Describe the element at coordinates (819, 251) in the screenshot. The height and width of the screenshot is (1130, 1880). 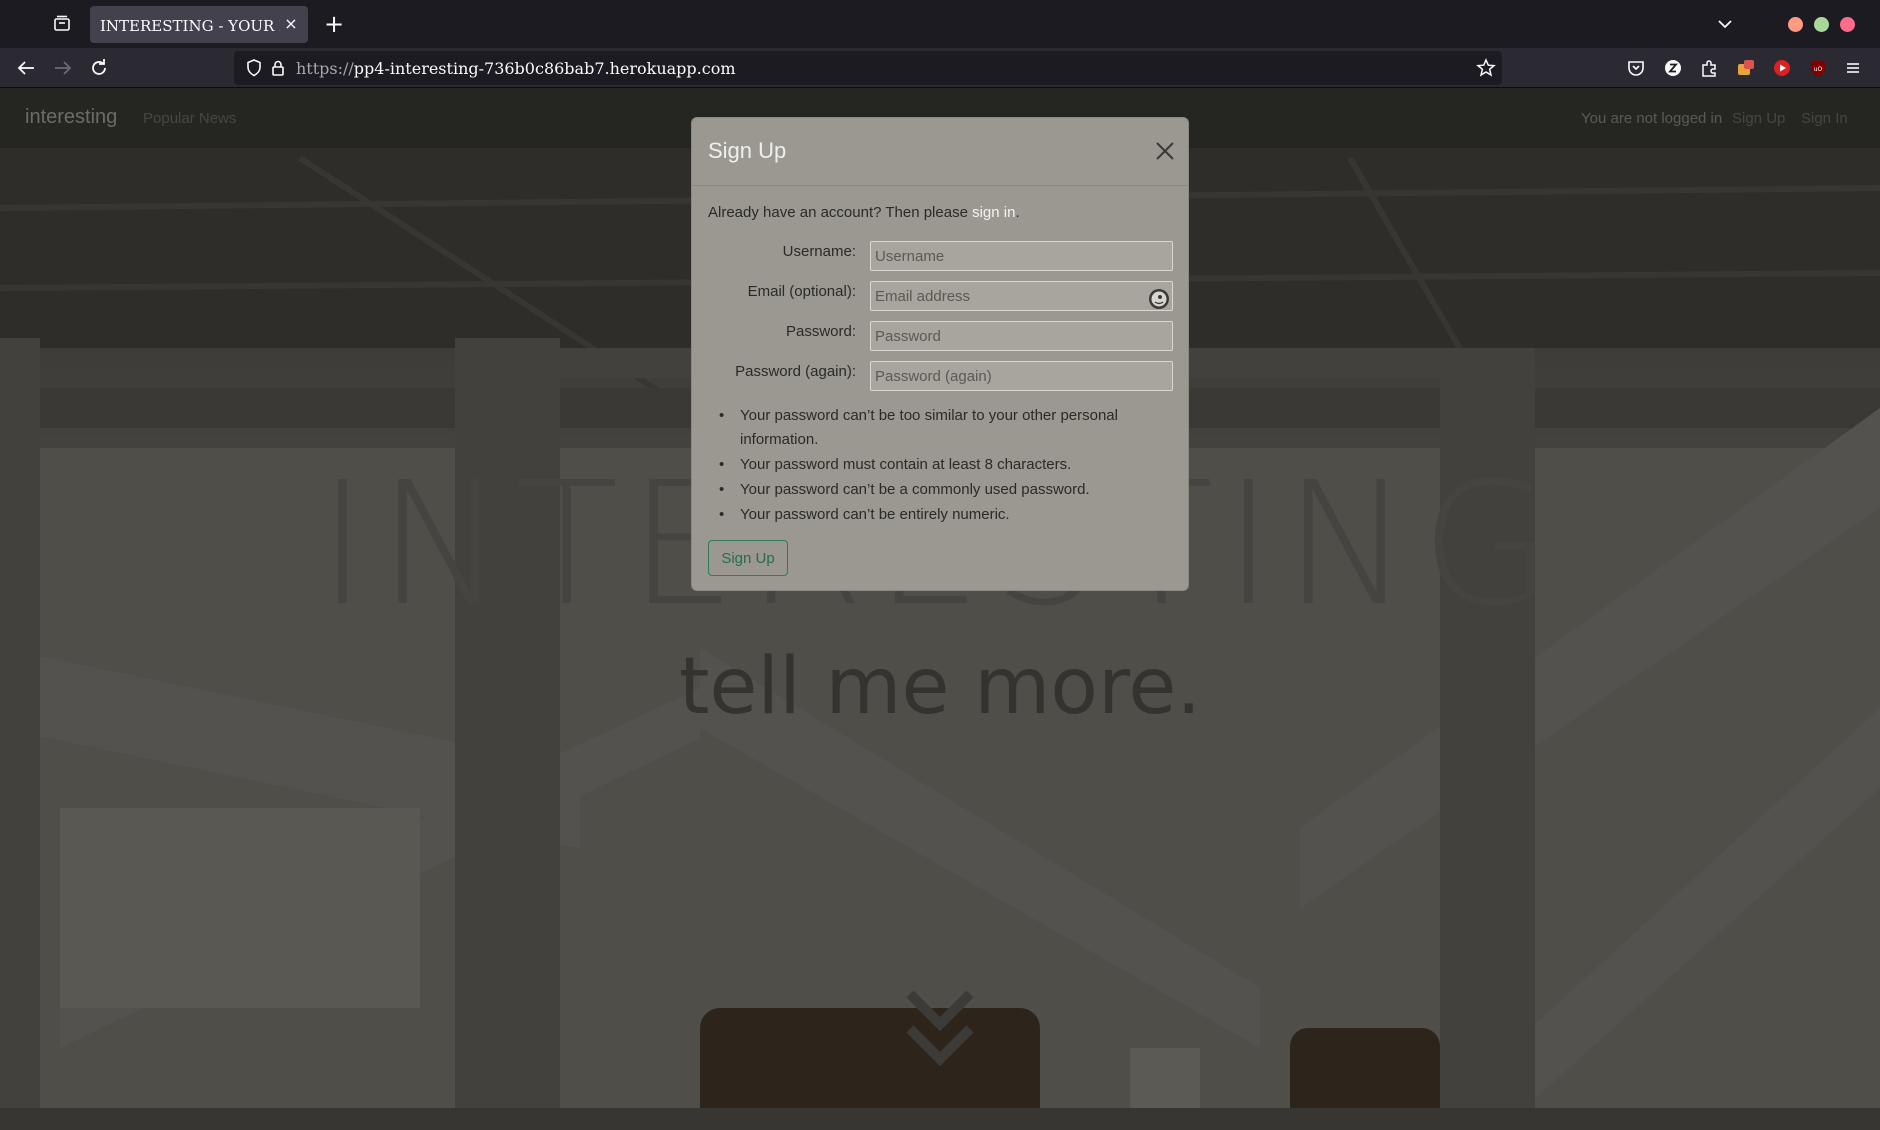
I see `username-label: Username:` at that location.